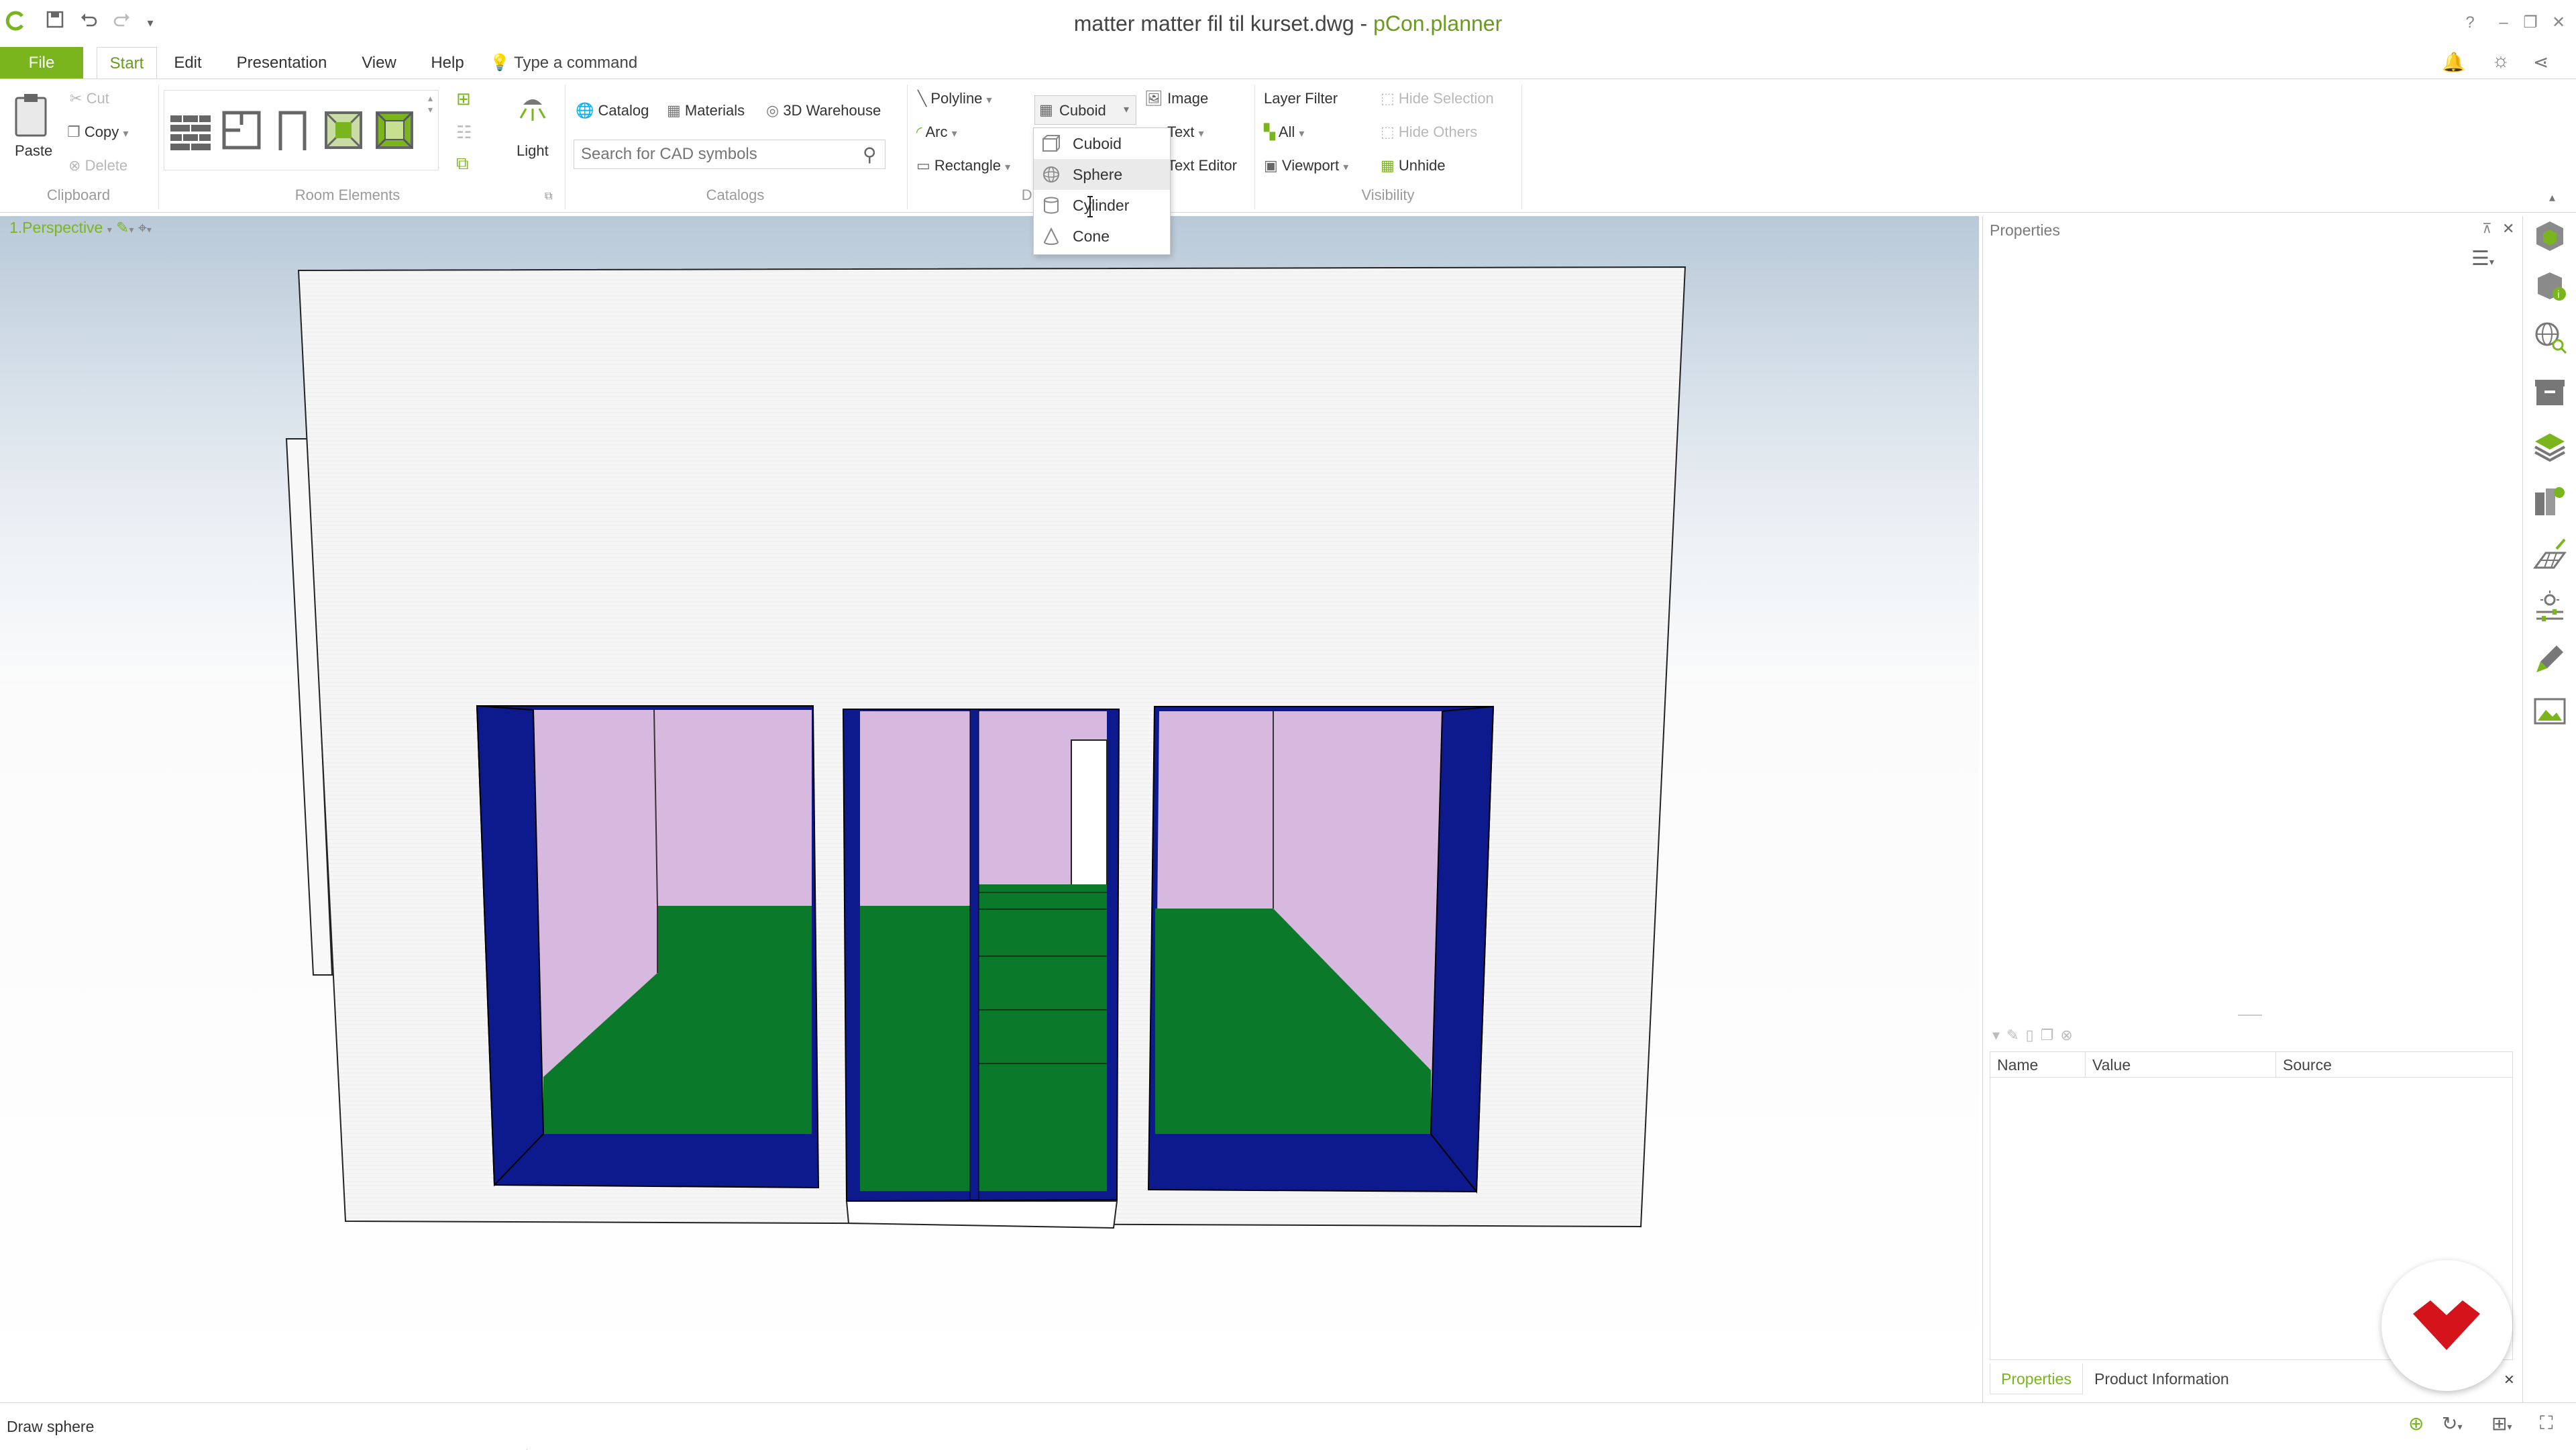 The width and height of the screenshot is (2576, 1450). Describe the element at coordinates (981, 955) in the screenshot. I see `stair-opening` at that location.